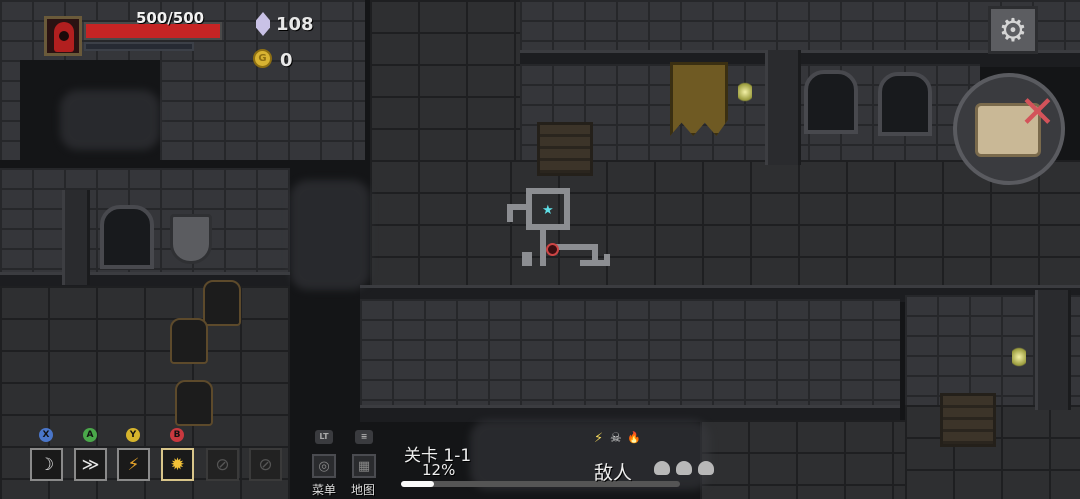 This screenshot has height=499, width=1080. I want to click on fire-swirl-icon: ⚡, so click(133, 464).